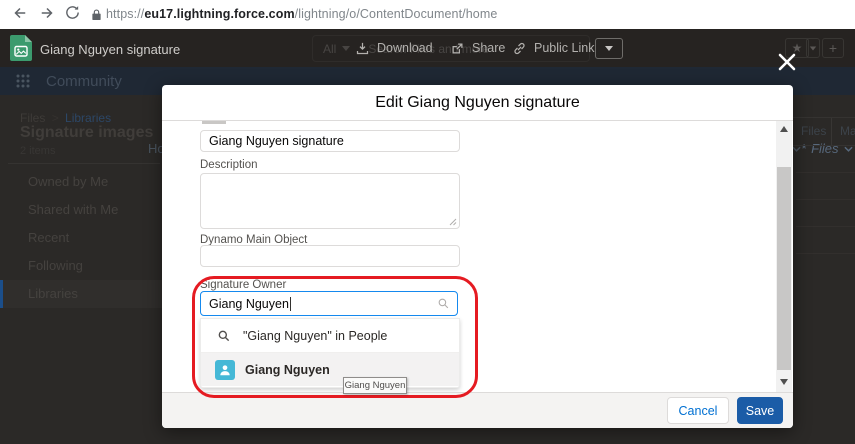 The image size is (855, 444). I want to click on library-page-title: Signature images, so click(87, 132).